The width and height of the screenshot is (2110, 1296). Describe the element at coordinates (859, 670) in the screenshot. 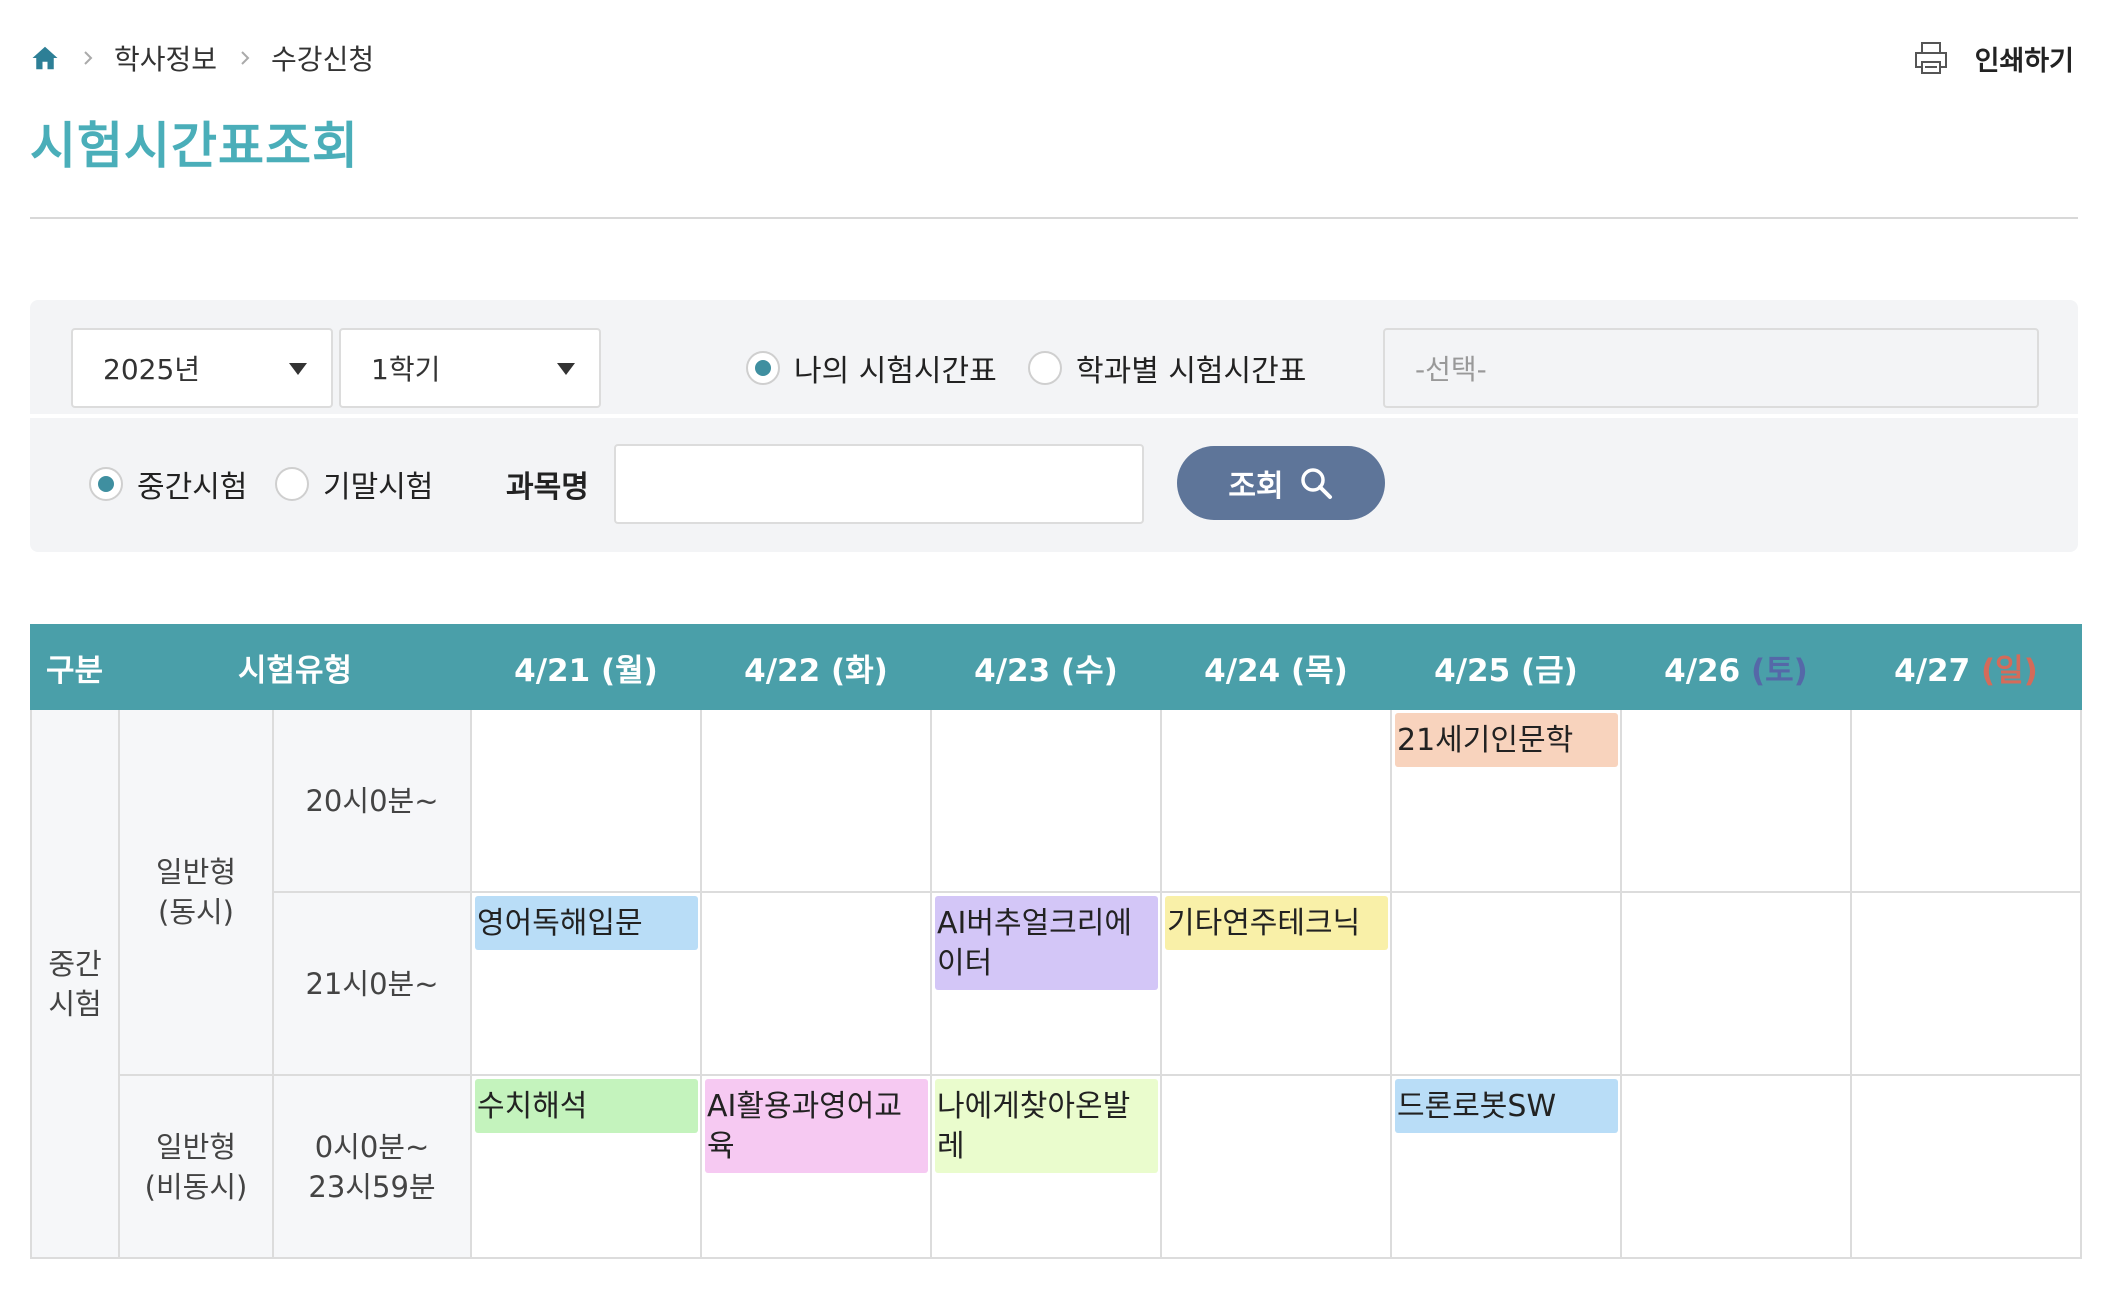

I see `day-dow: (화)` at that location.